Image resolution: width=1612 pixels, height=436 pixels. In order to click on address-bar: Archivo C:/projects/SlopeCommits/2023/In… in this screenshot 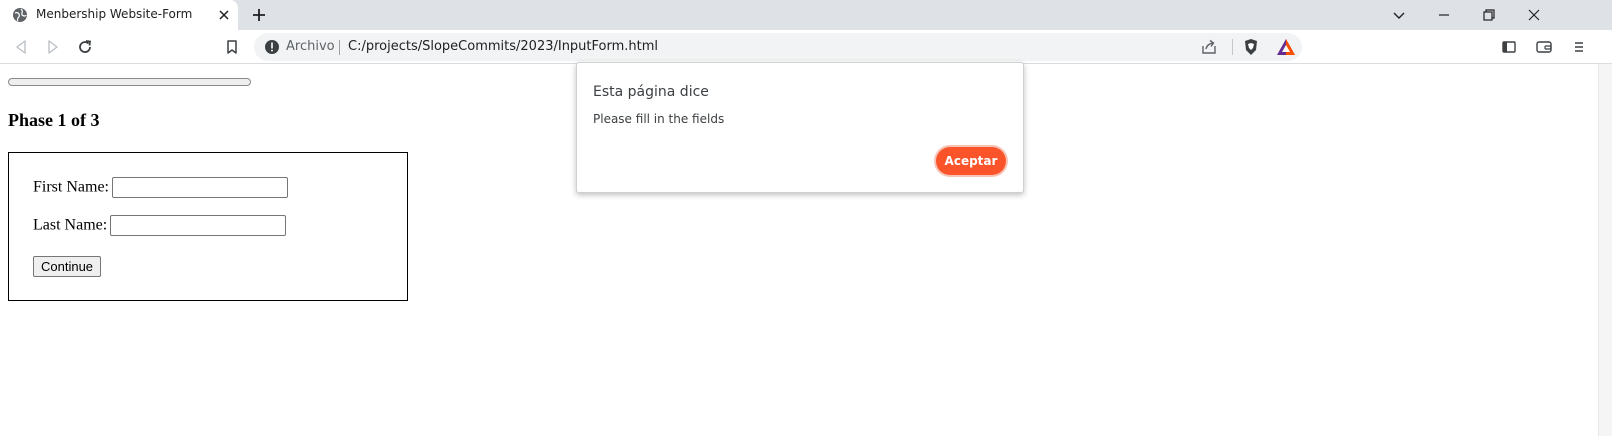, I will do `click(778, 47)`.